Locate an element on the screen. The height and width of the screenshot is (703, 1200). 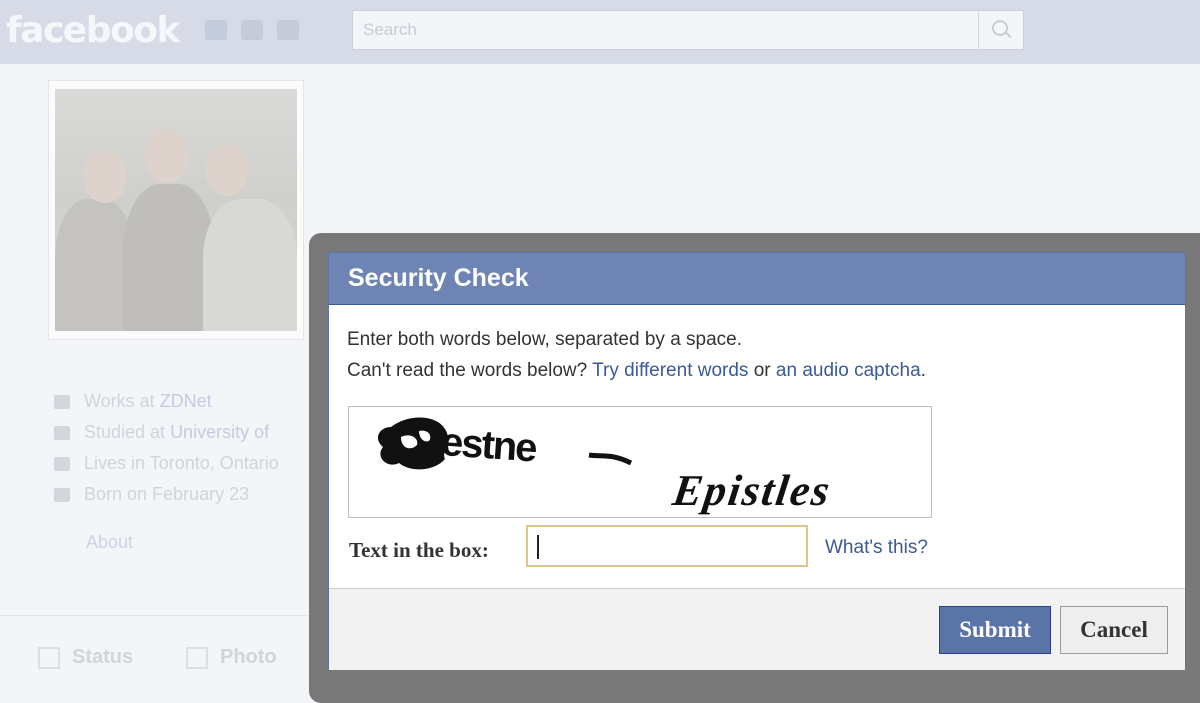
notification-icons is located at coordinates (252, 30).